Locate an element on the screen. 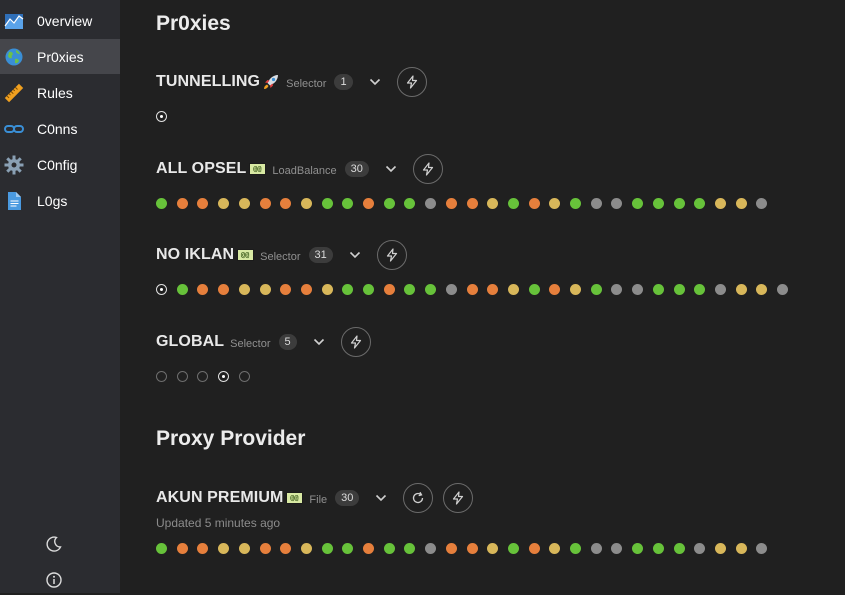 The height and width of the screenshot is (595, 845). group-name: TUNNELLING is located at coordinates (208, 82).